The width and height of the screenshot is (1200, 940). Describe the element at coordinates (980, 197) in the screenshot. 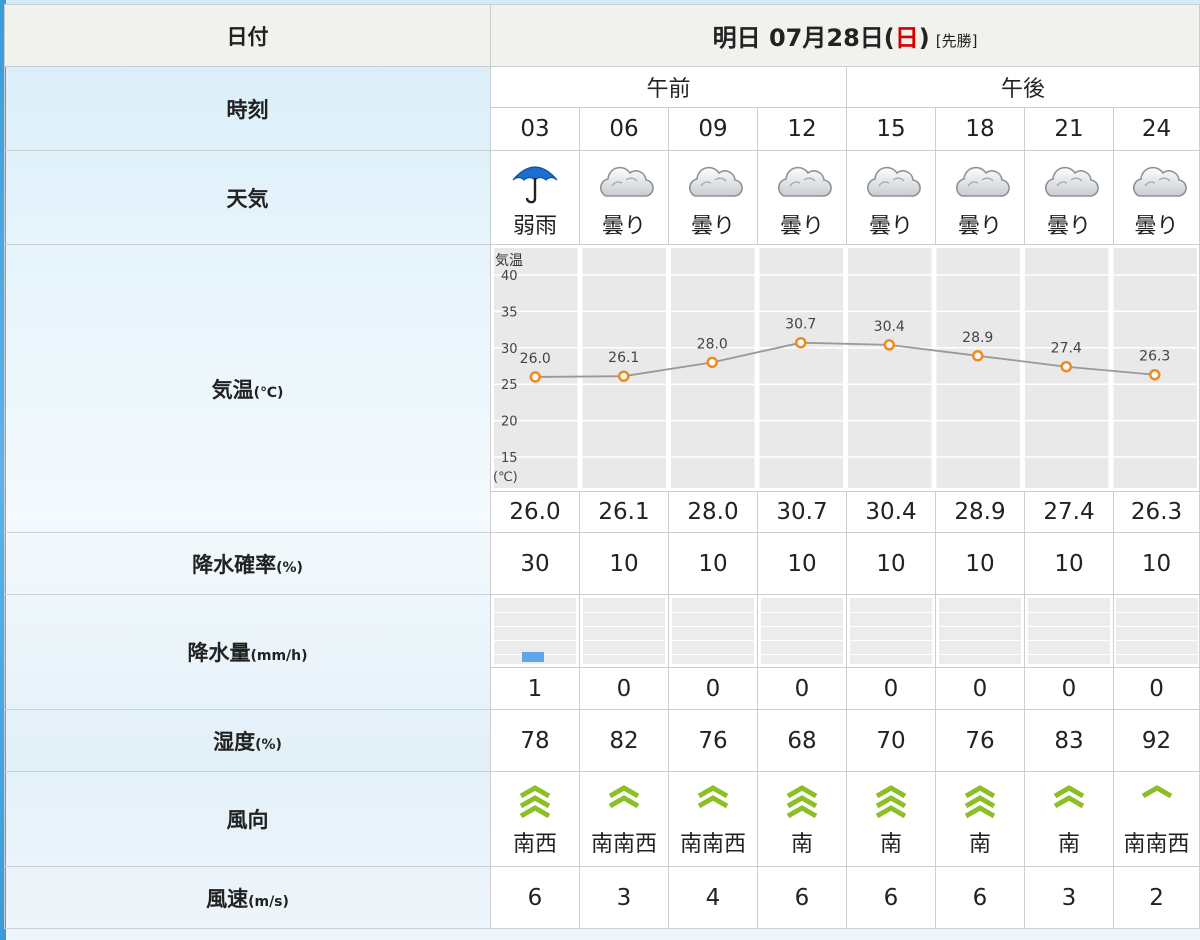

I see `weather-cell-18: 曇り` at that location.